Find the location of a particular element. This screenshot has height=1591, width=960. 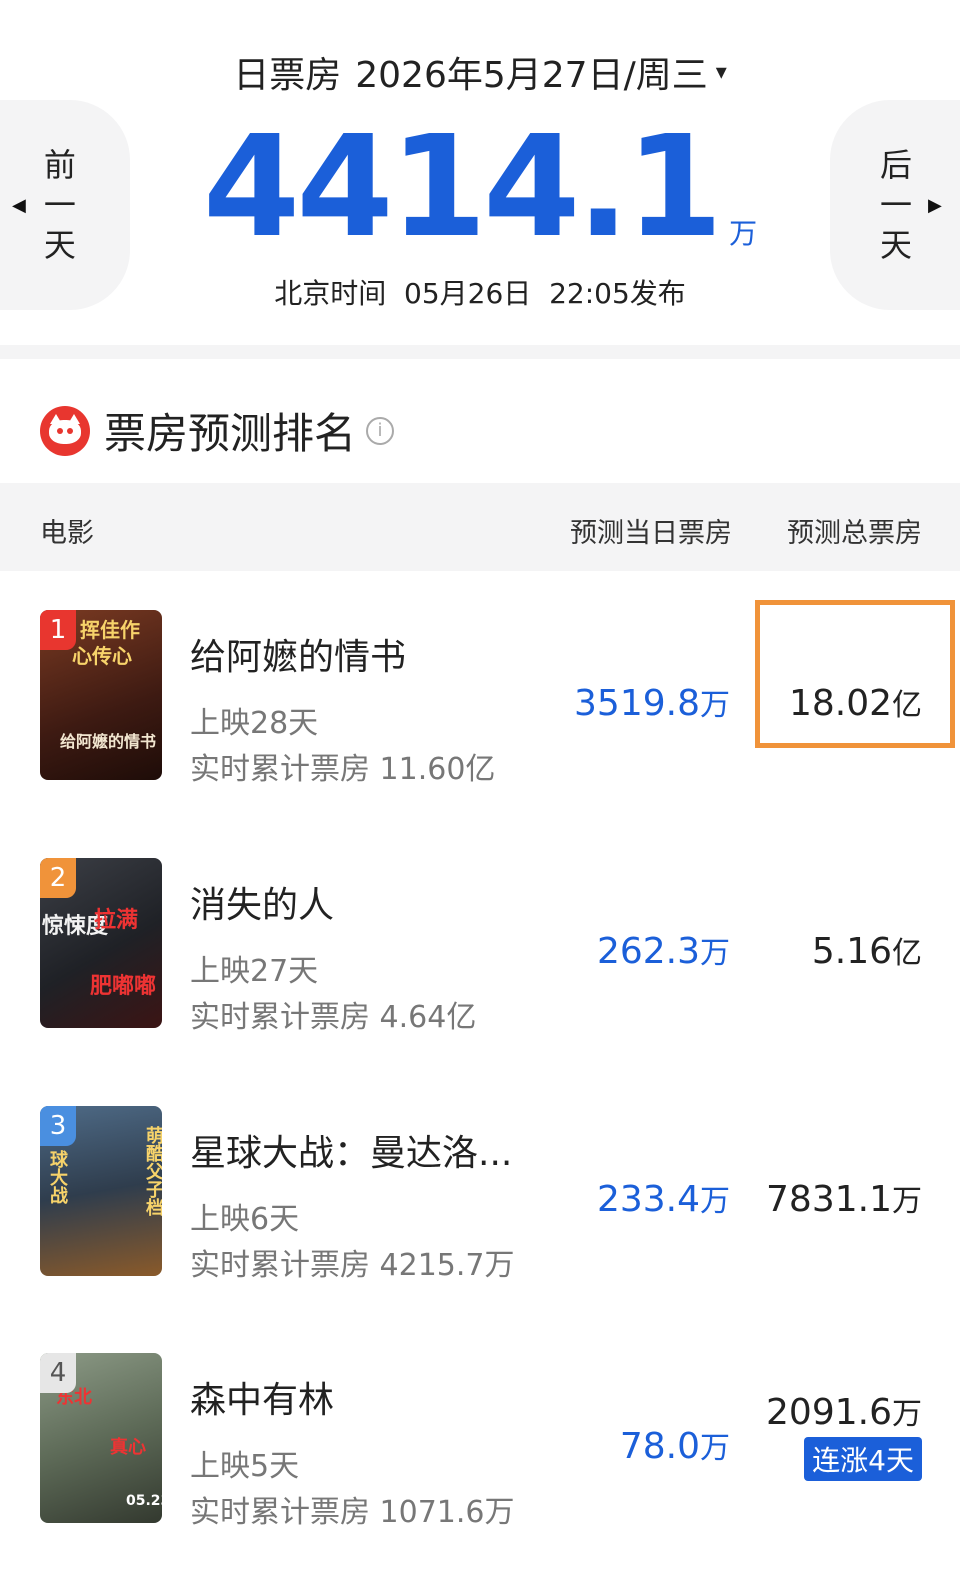

movie-title: 给阿嬷的情书 is located at coordinates (298, 654).